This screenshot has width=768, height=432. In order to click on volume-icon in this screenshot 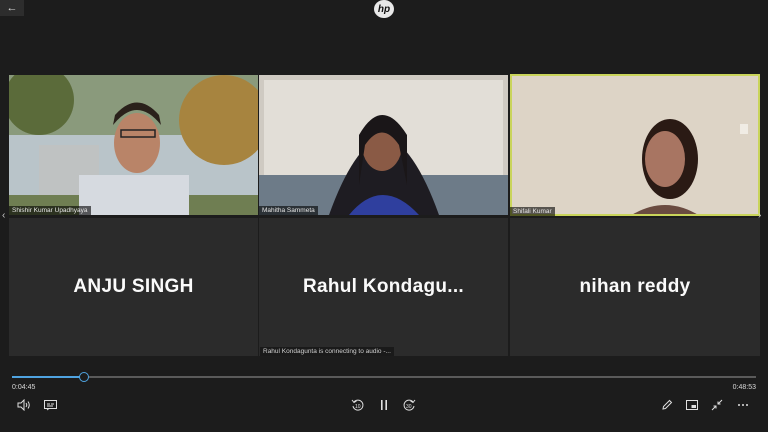, I will do `click(23, 405)`.